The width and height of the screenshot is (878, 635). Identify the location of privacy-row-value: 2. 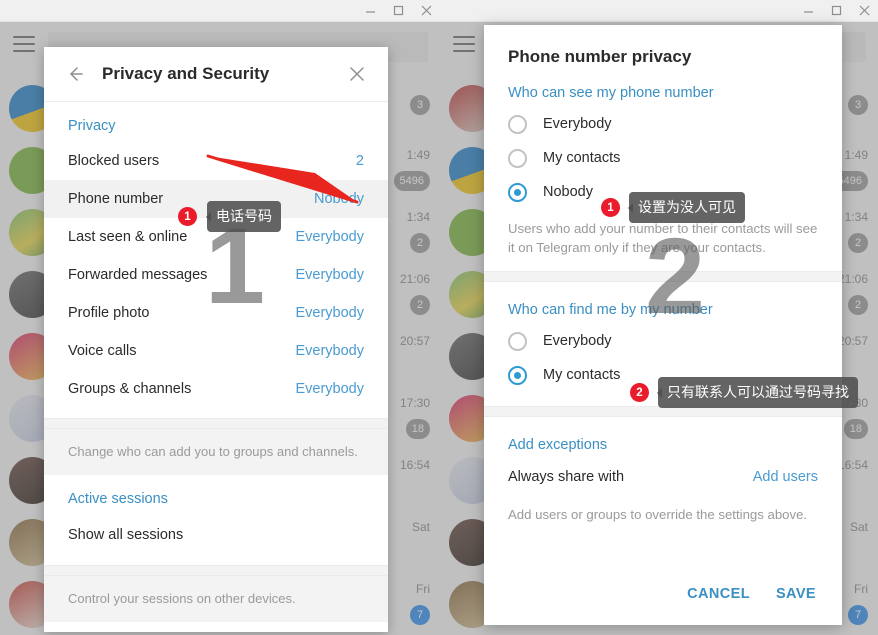
(359, 161).